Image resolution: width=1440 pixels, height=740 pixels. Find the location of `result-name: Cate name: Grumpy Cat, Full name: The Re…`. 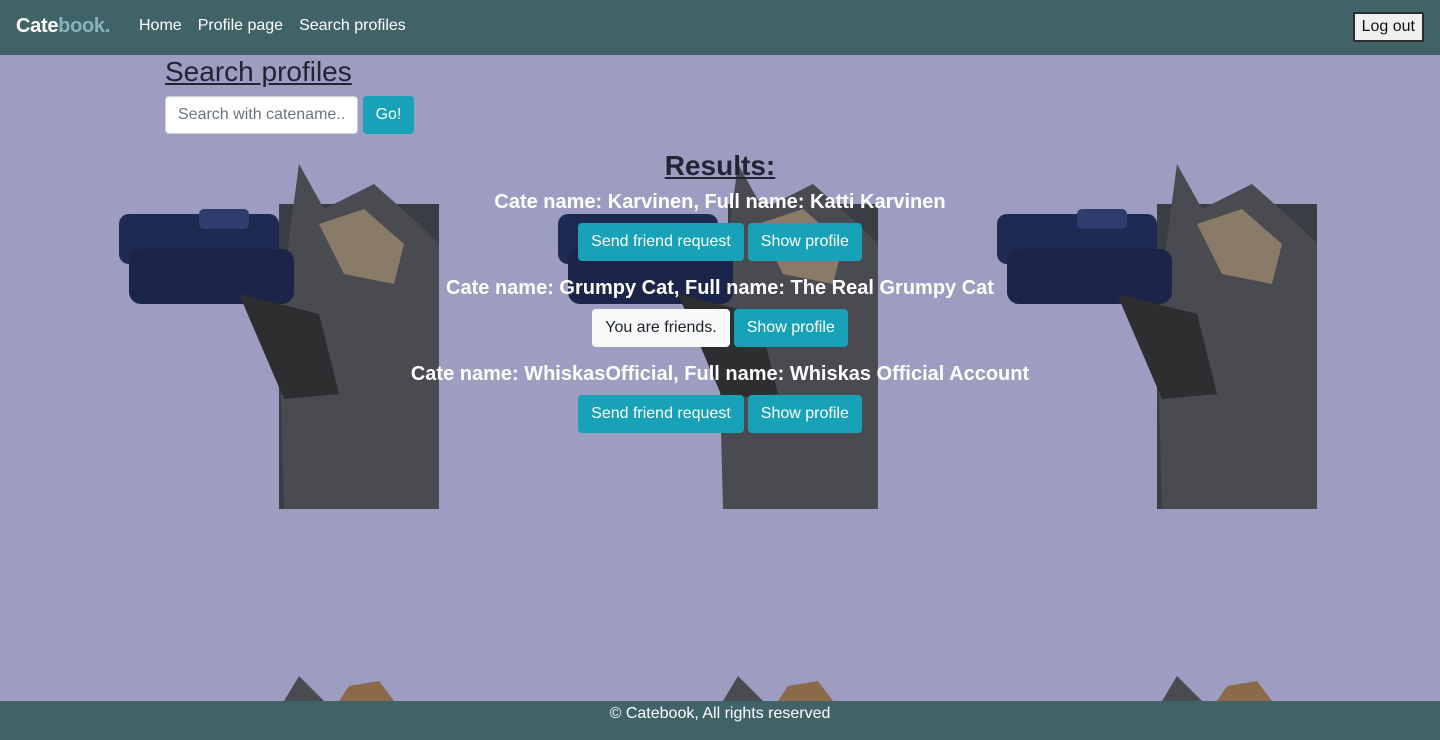

result-name: Cate name: Grumpy Cat, Full name: The Re… is located at coordinates (720, 288).